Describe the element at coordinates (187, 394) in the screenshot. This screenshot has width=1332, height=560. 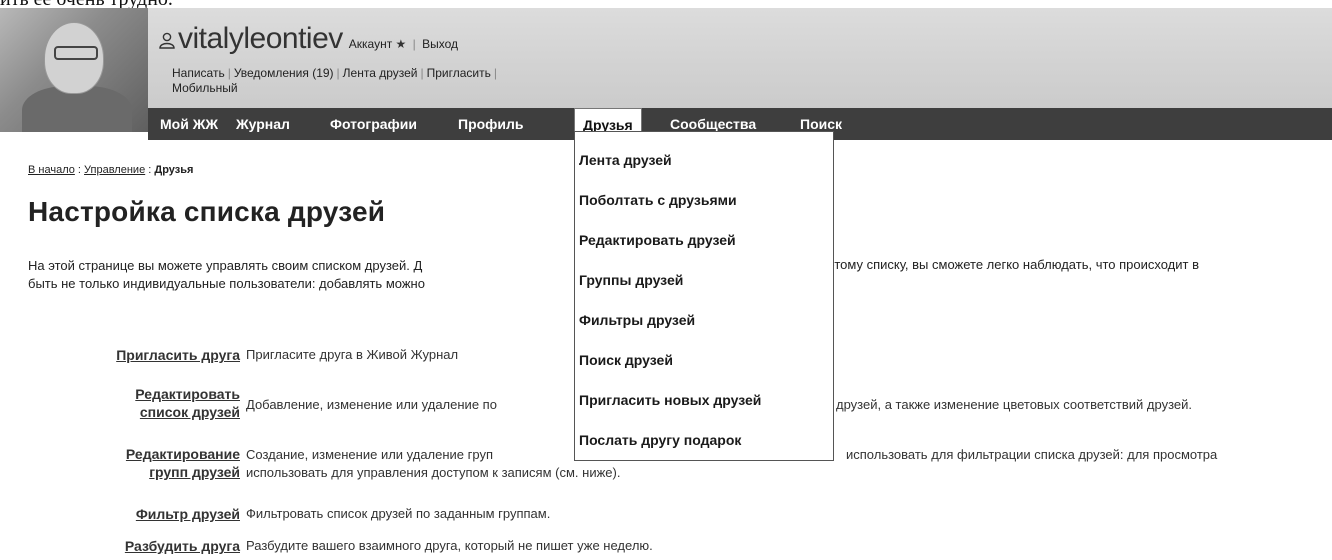
I see `edit-friends-link-line-1: Редактировать` at that location.